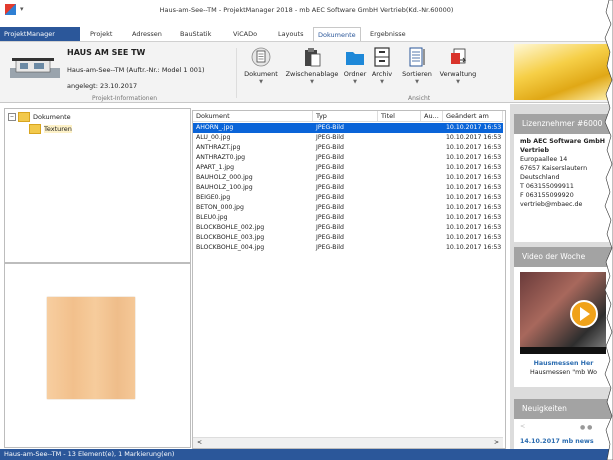 Image resolution: width=613 pixels, height=460 pixels. What do you see at coordinates (337, 34) in the screenshot?
I see `tab-dokumente: Dokumente` at bounding box center [337, 34].